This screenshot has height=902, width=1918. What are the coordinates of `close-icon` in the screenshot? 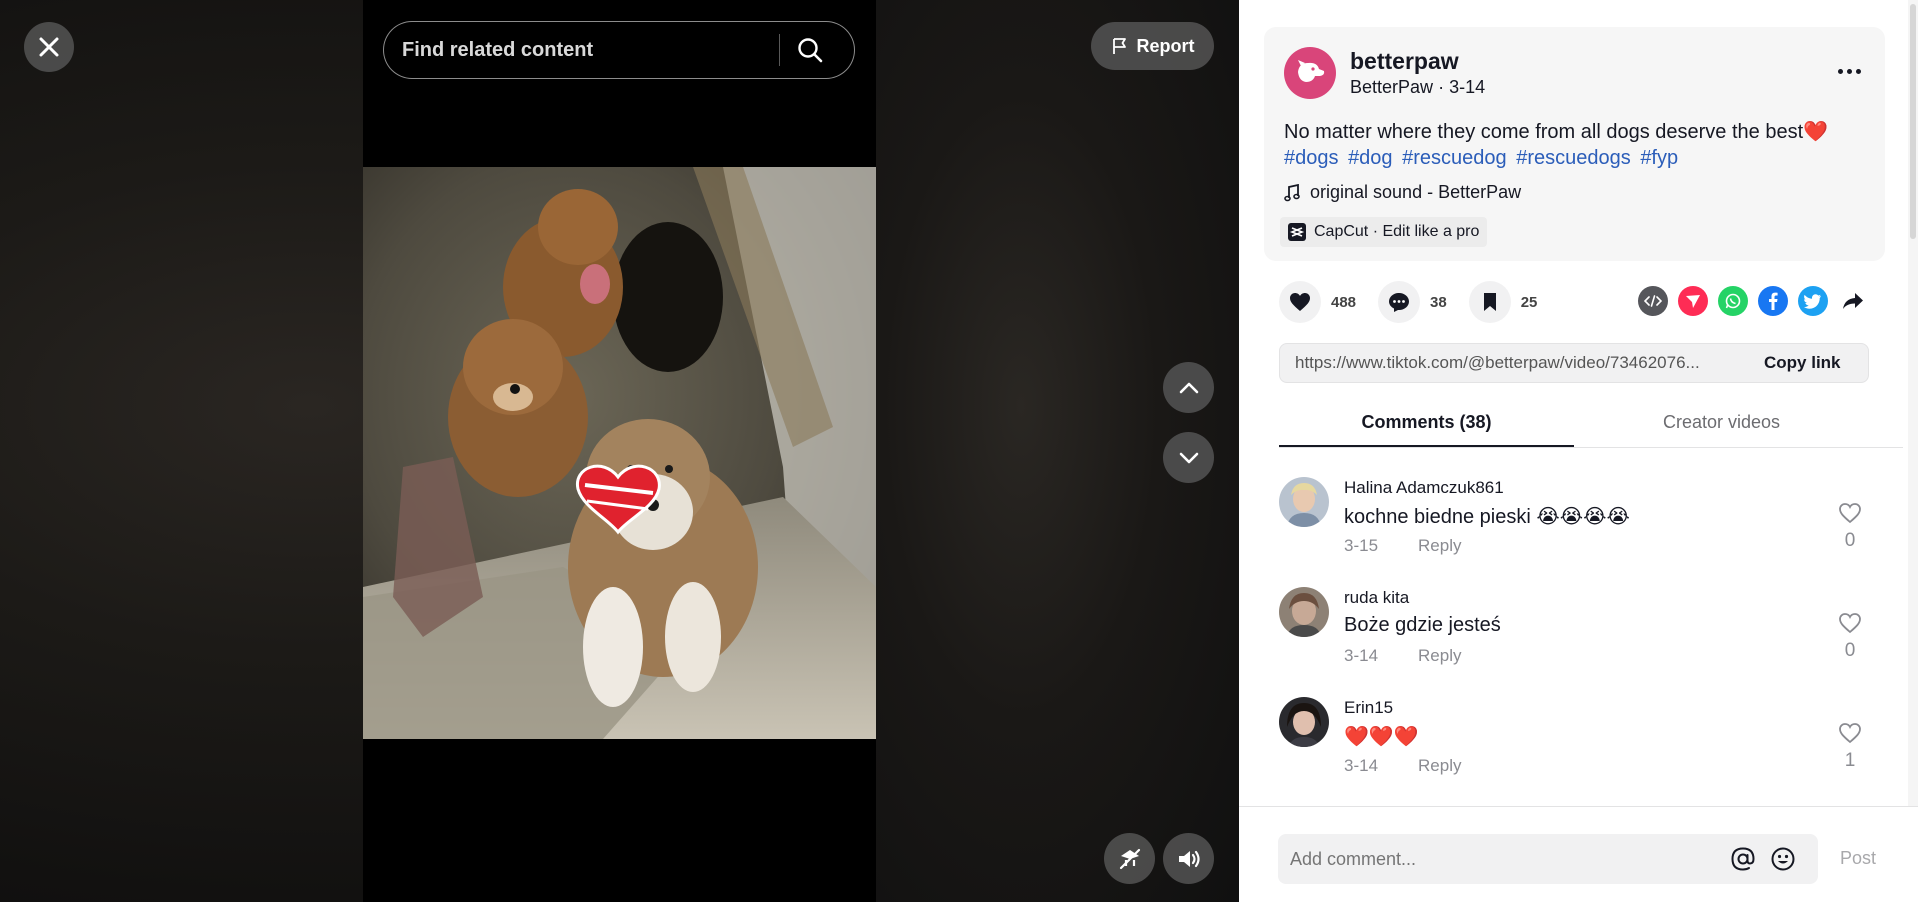 It's located at (49, 47).